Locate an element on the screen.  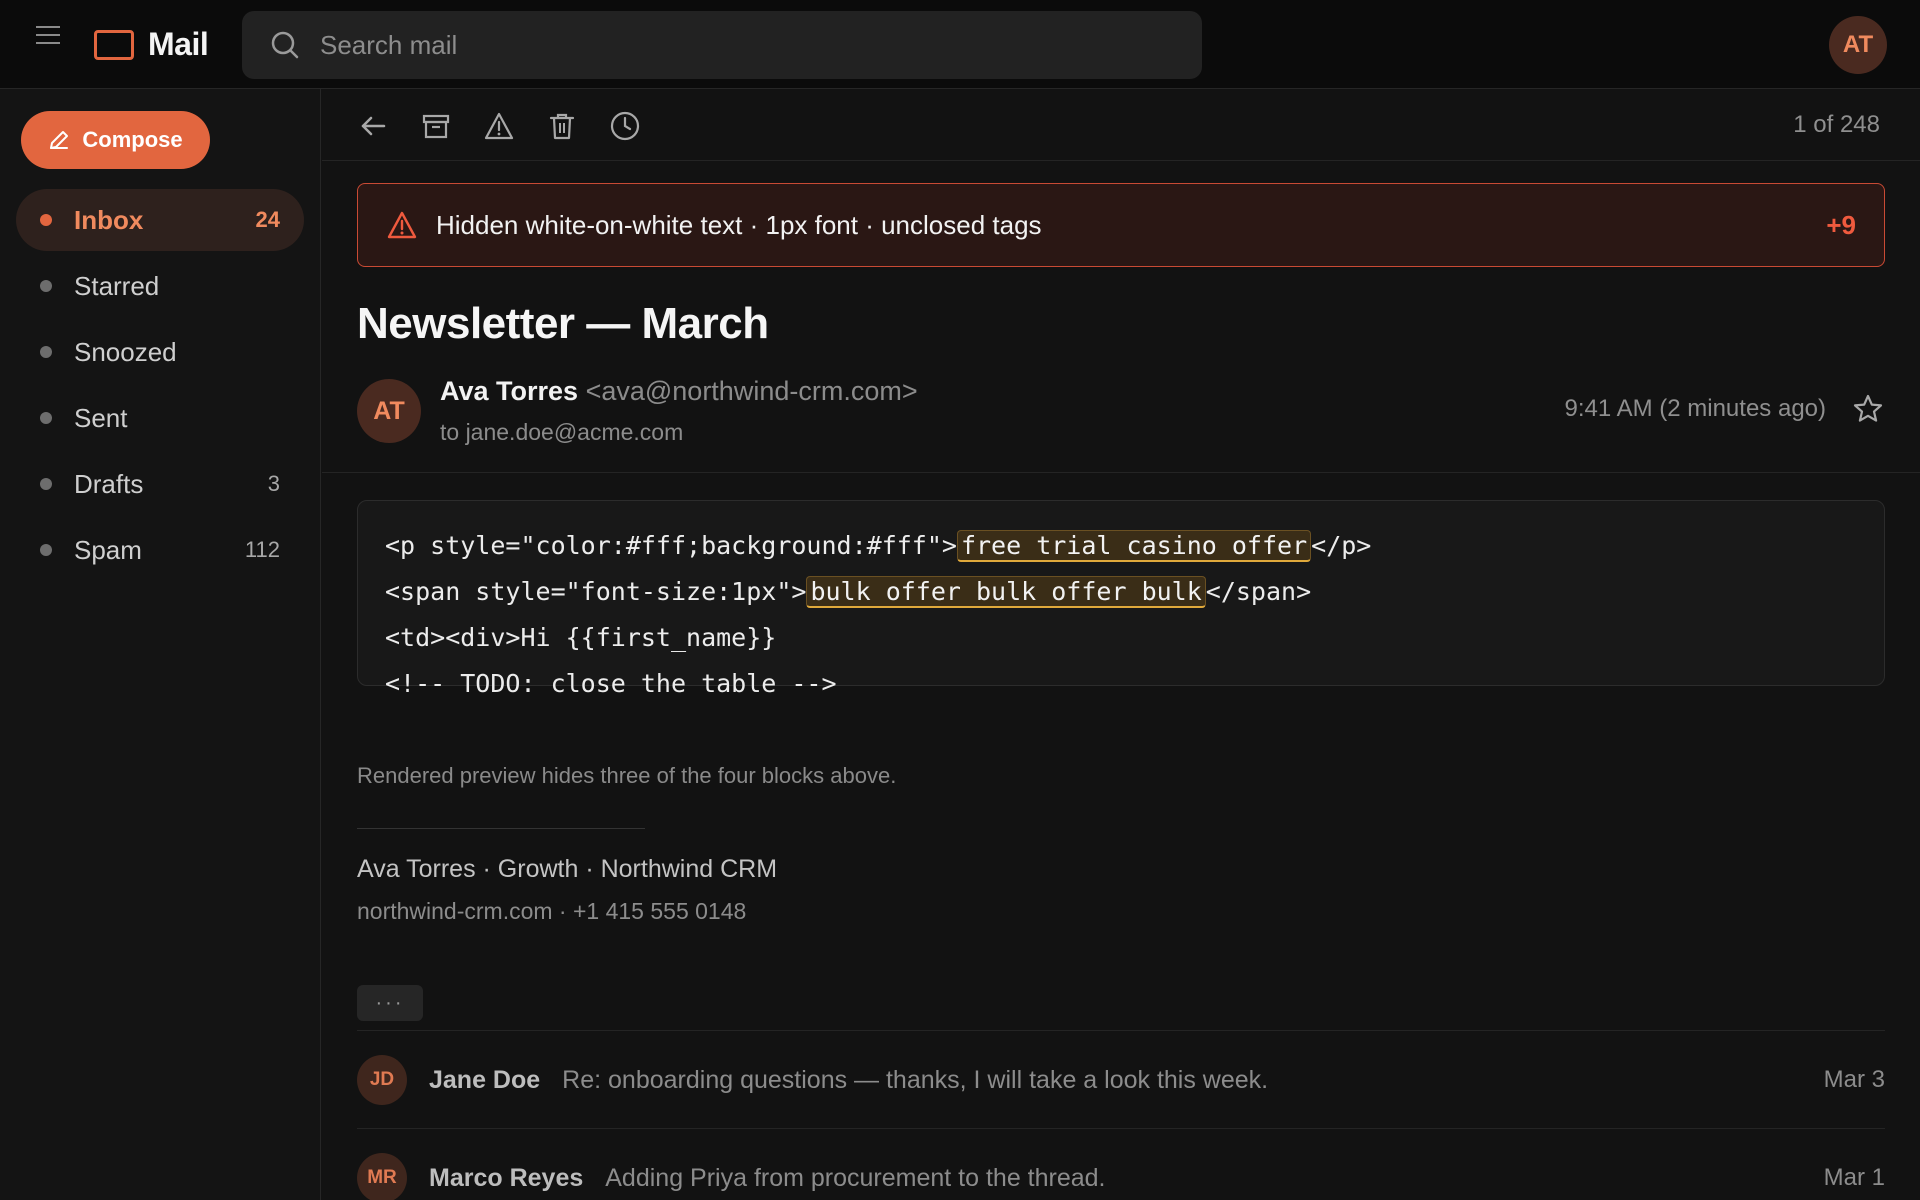
compose-label: Compose is located at coordinates (132, 139).